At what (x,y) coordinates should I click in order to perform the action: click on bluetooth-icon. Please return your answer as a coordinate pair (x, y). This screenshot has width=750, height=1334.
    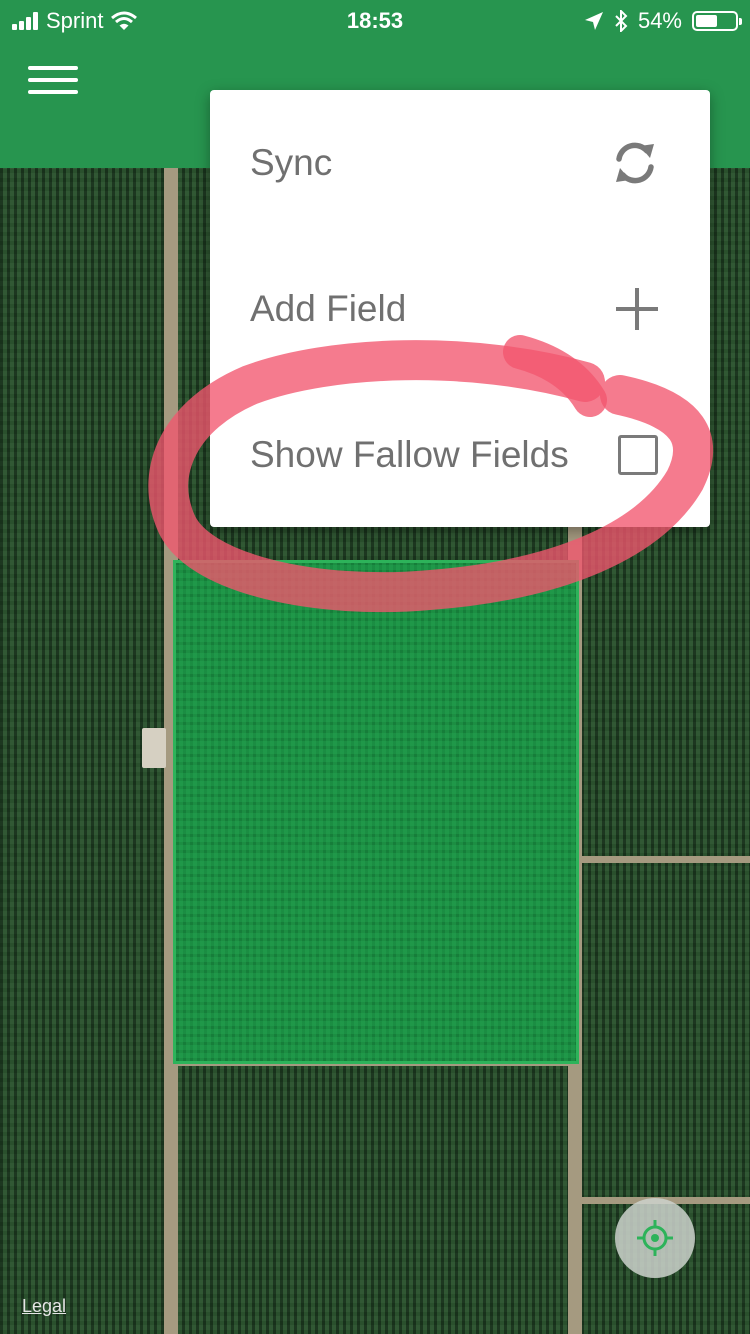
    Looking at the image, I should click on (621, 21).